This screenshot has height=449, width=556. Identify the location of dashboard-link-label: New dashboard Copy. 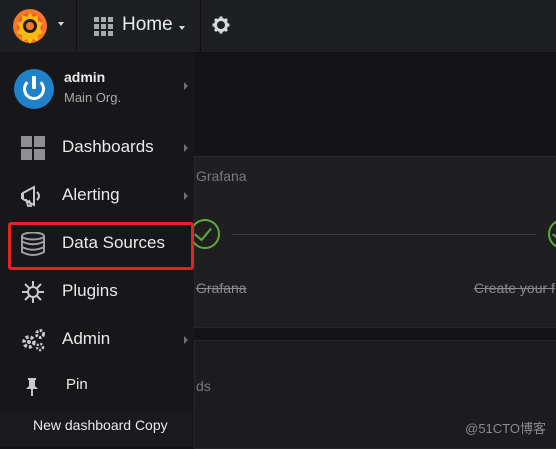
(100, 425).